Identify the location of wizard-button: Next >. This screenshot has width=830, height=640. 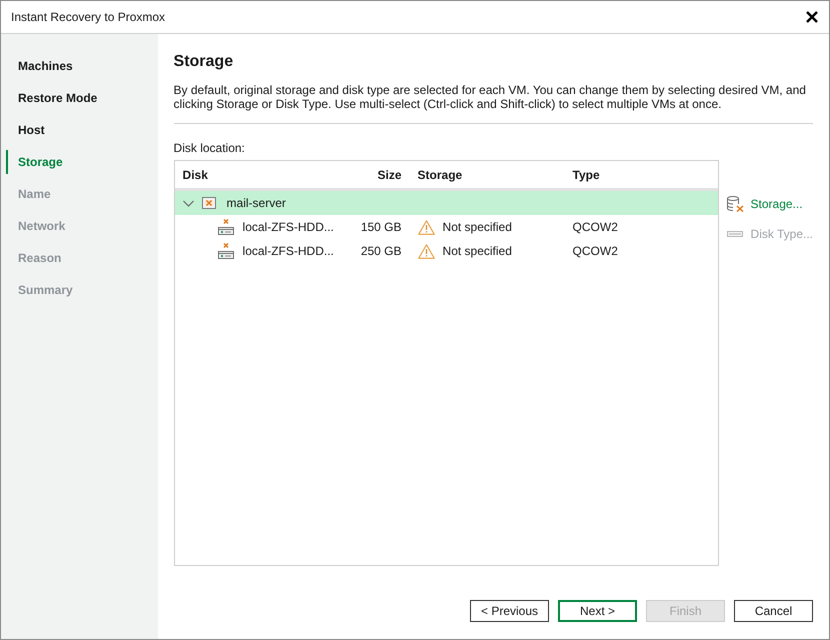
(597, 611).